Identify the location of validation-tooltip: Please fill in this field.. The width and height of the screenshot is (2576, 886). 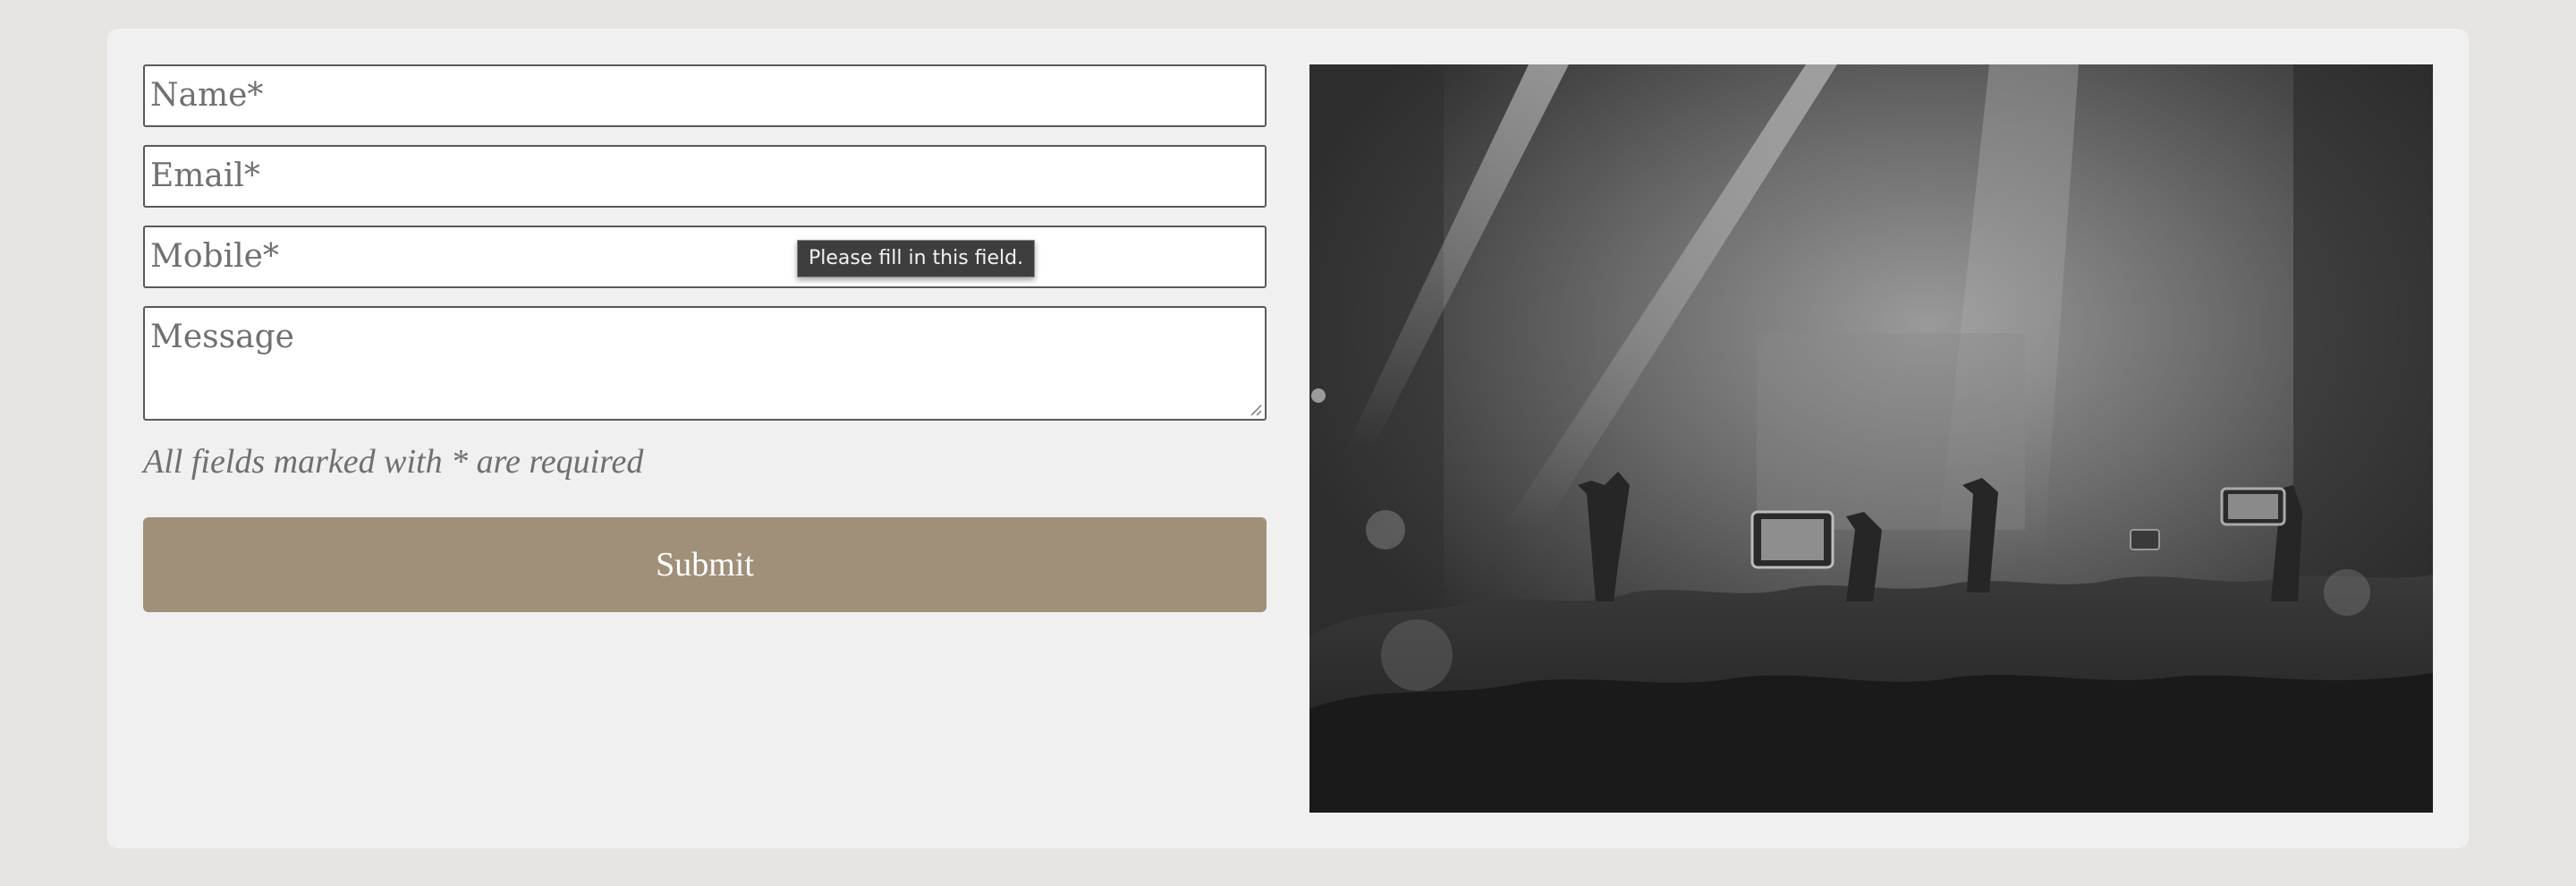
(916, 258).